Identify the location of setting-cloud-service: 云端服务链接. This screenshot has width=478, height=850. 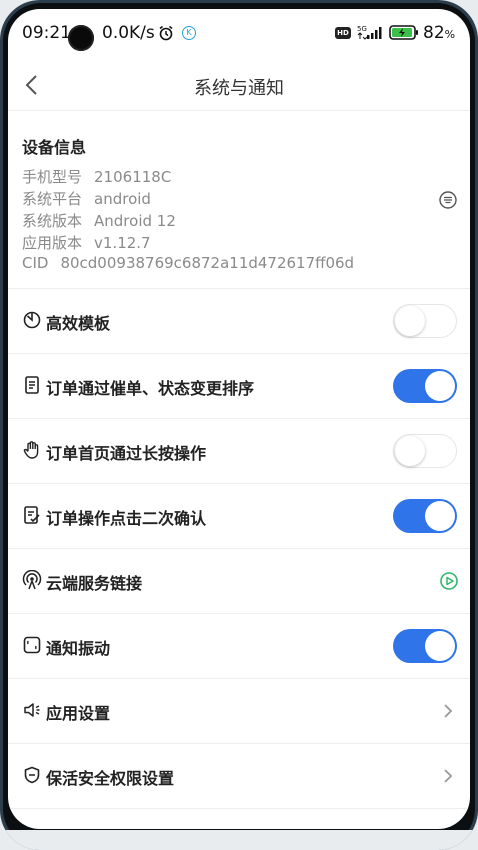
(239, 581).